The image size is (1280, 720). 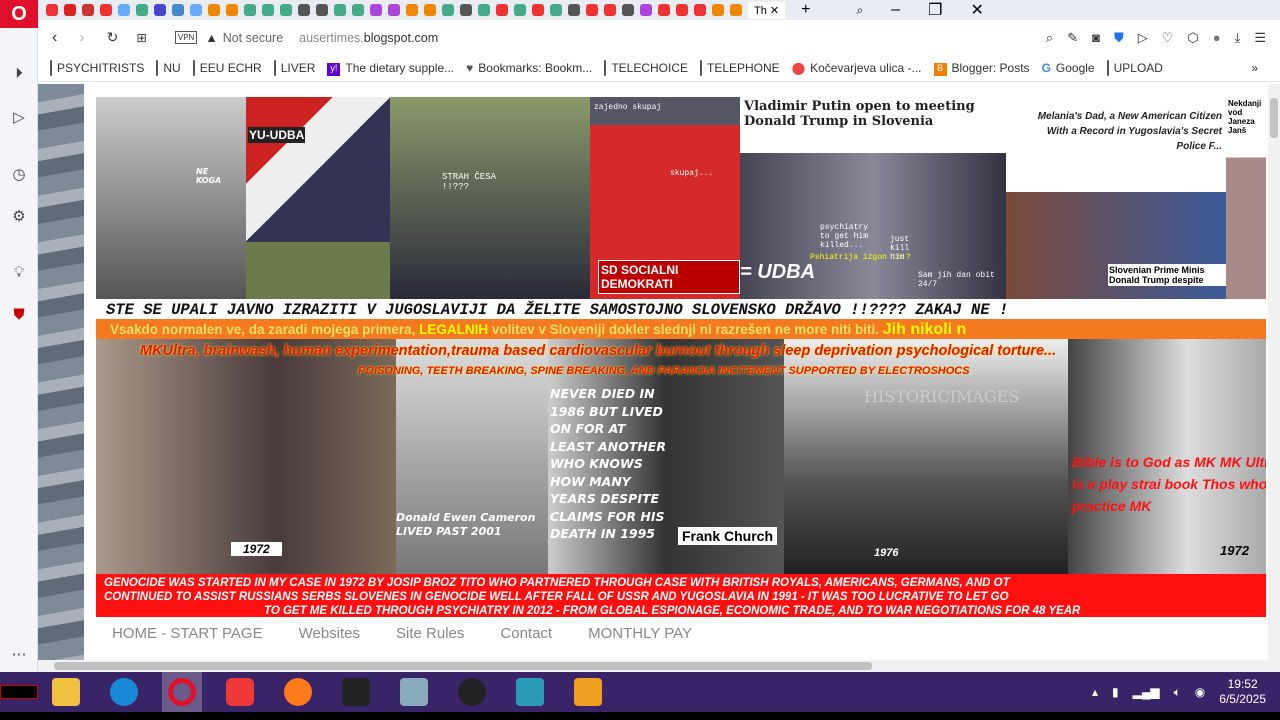 I want to click on taskbar-explorer, so click(x=66, y=692).